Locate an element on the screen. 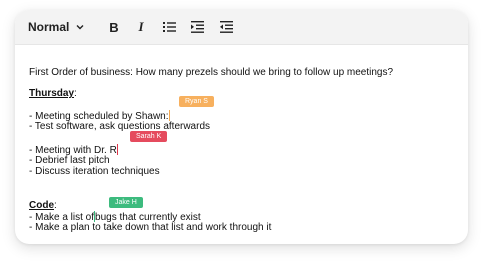 This screenshot has width=483, height=266. collaborator-flag-jake: Jake H is located at coordinates (126, 202).